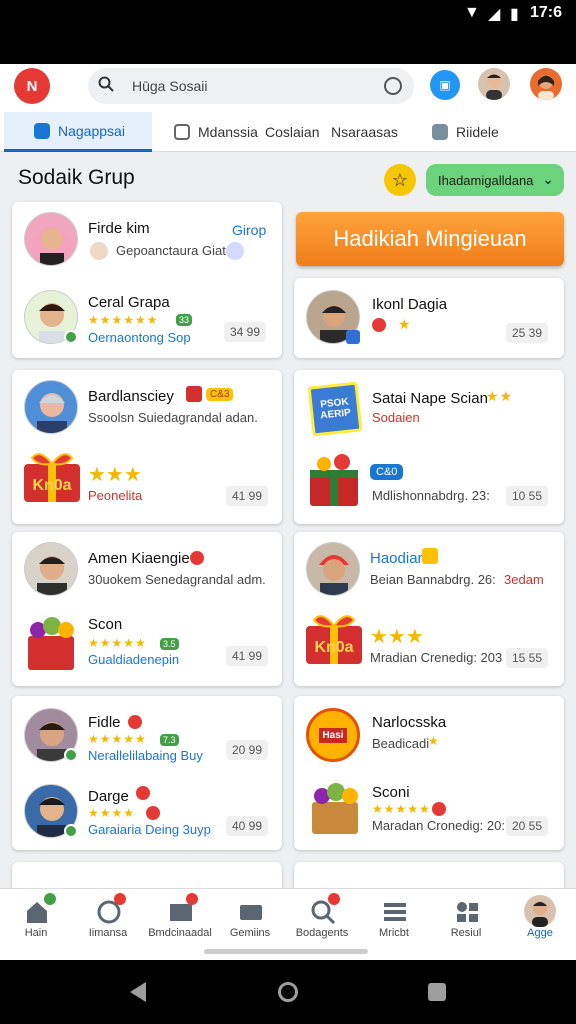 This screenshot has height=1024, width=576. Describe the element at coordinates (149, 829) in the screenshot. I see `member-subtitle: Garaiaria Deing 3uyp` at that location.